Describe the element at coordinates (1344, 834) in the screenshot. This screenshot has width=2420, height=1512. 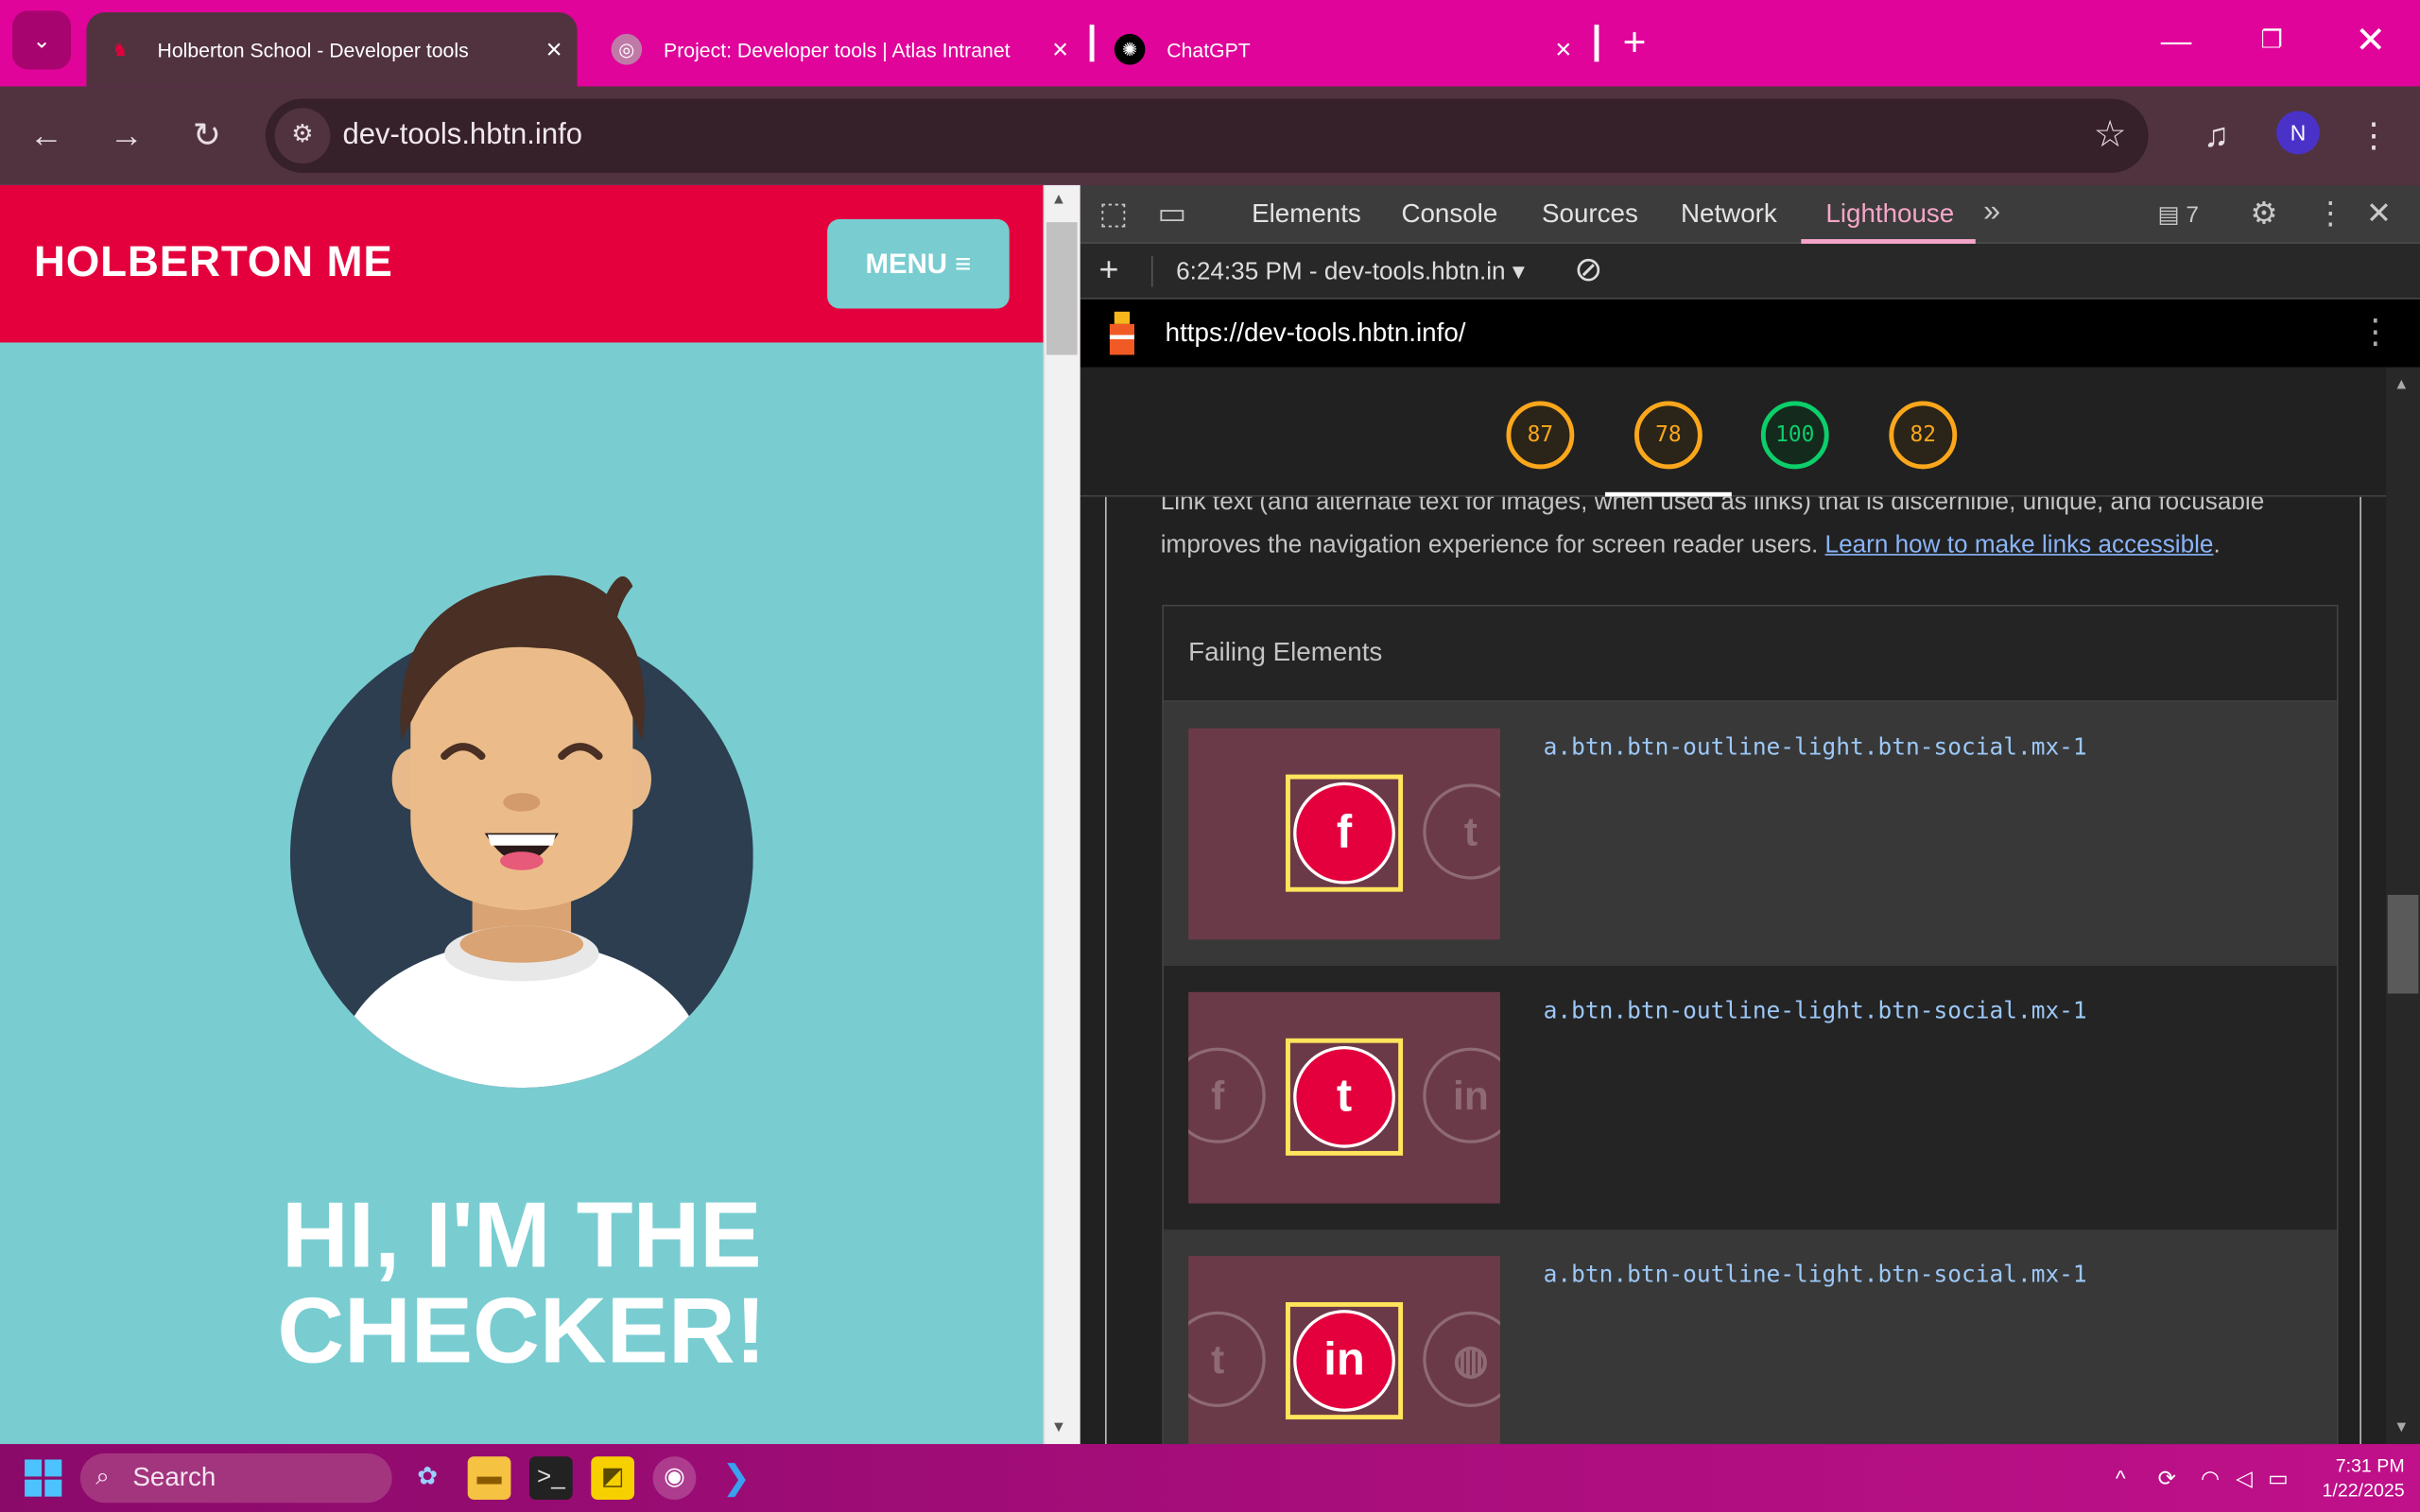
I see `element-screenshot: t f` at that location.